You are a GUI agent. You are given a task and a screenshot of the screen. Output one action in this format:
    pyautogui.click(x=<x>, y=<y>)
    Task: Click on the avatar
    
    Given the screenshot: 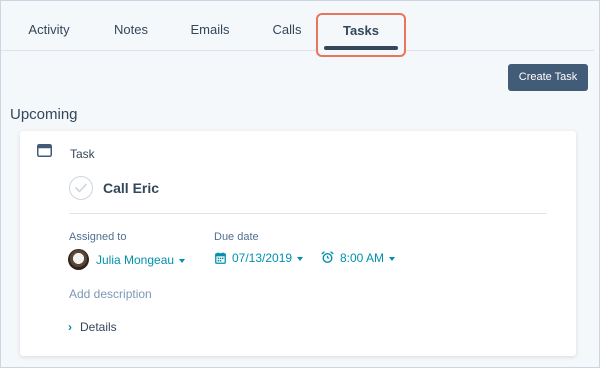 What is the action you would take?
    pyautogui.click(x=78, y=259)
    